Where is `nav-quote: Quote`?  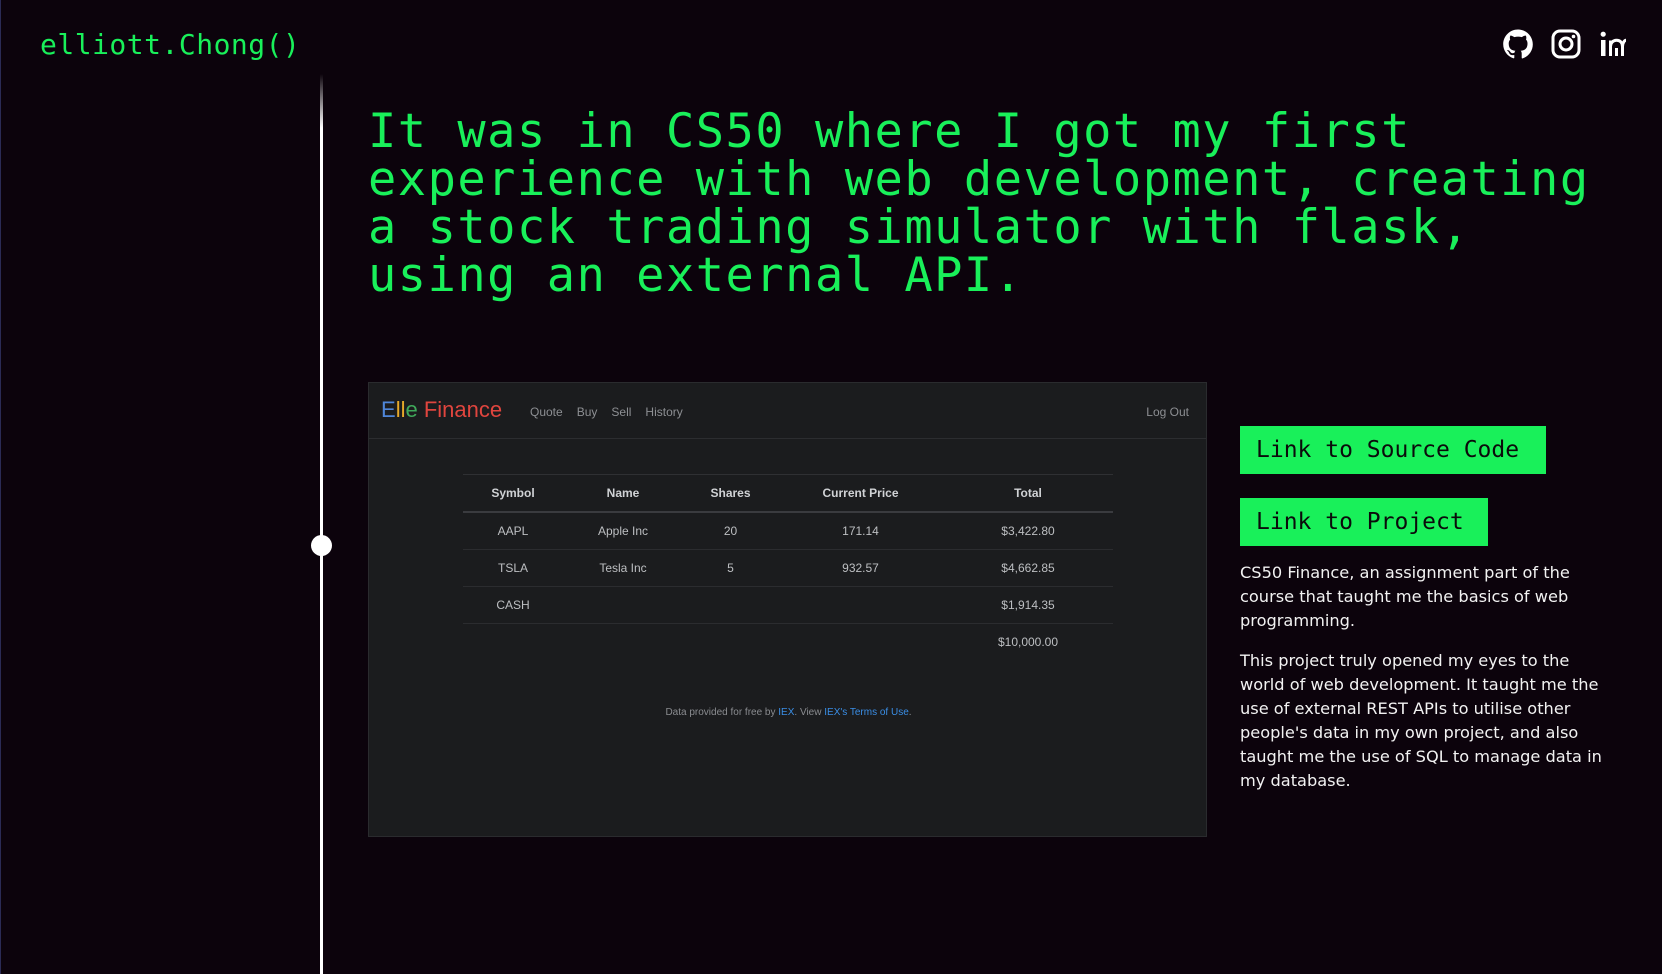 nav-quote: Quote is located at coordinates (546, 412).